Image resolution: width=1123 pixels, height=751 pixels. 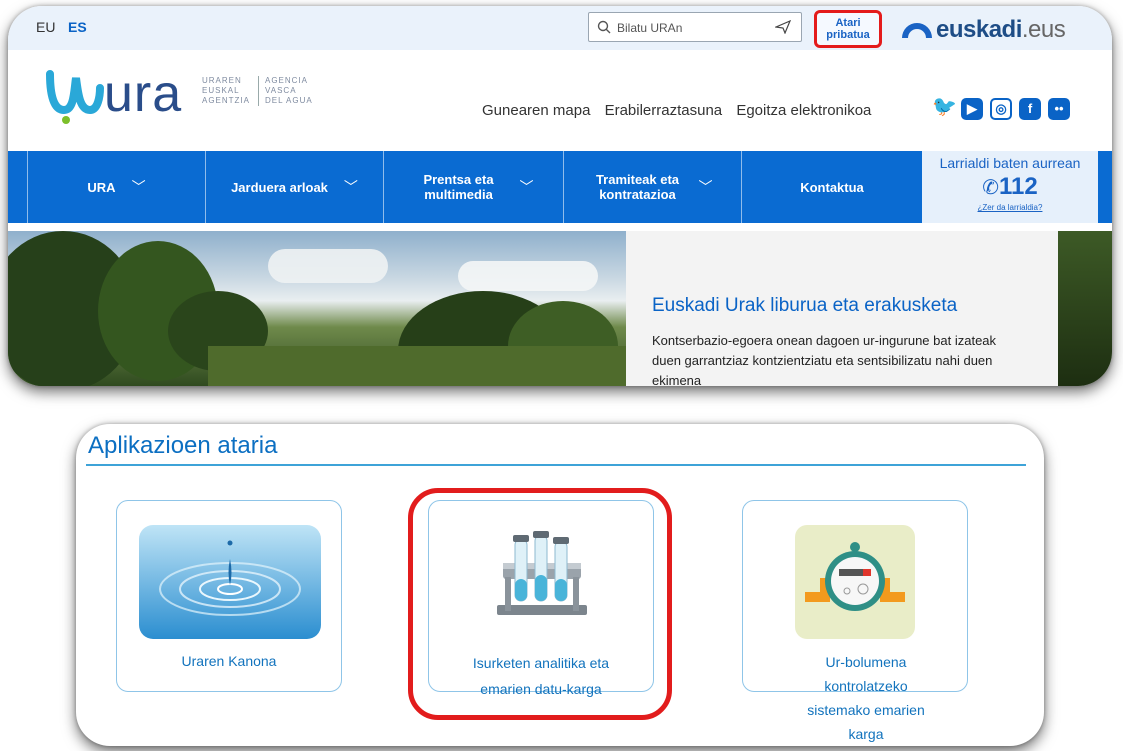 I want to click on title-divider, so click(x=556, y=465).